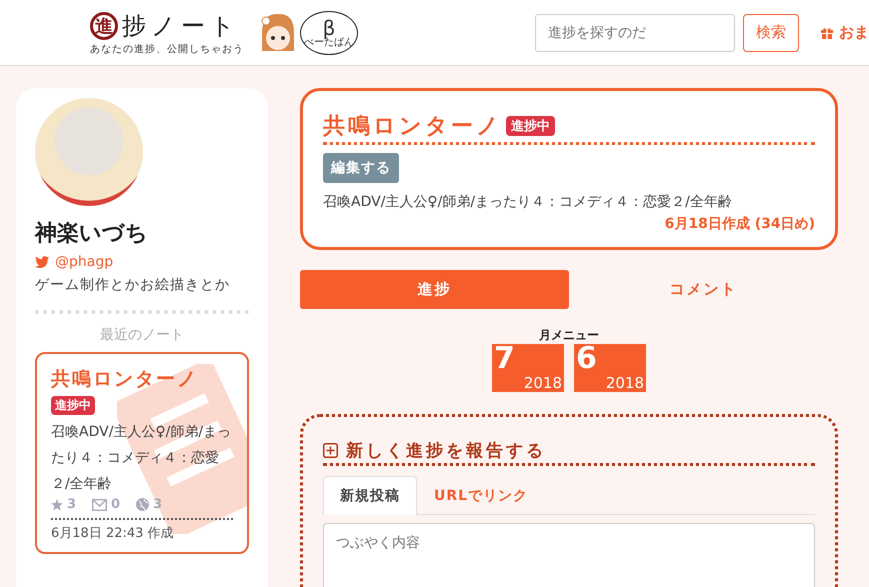 Image resolution: width=869 pixels, height=587 pixels. What do you see at coordinates (854, 32) in the screenshot?
I see `gift-link: おま` at bounding box center [854, 32].